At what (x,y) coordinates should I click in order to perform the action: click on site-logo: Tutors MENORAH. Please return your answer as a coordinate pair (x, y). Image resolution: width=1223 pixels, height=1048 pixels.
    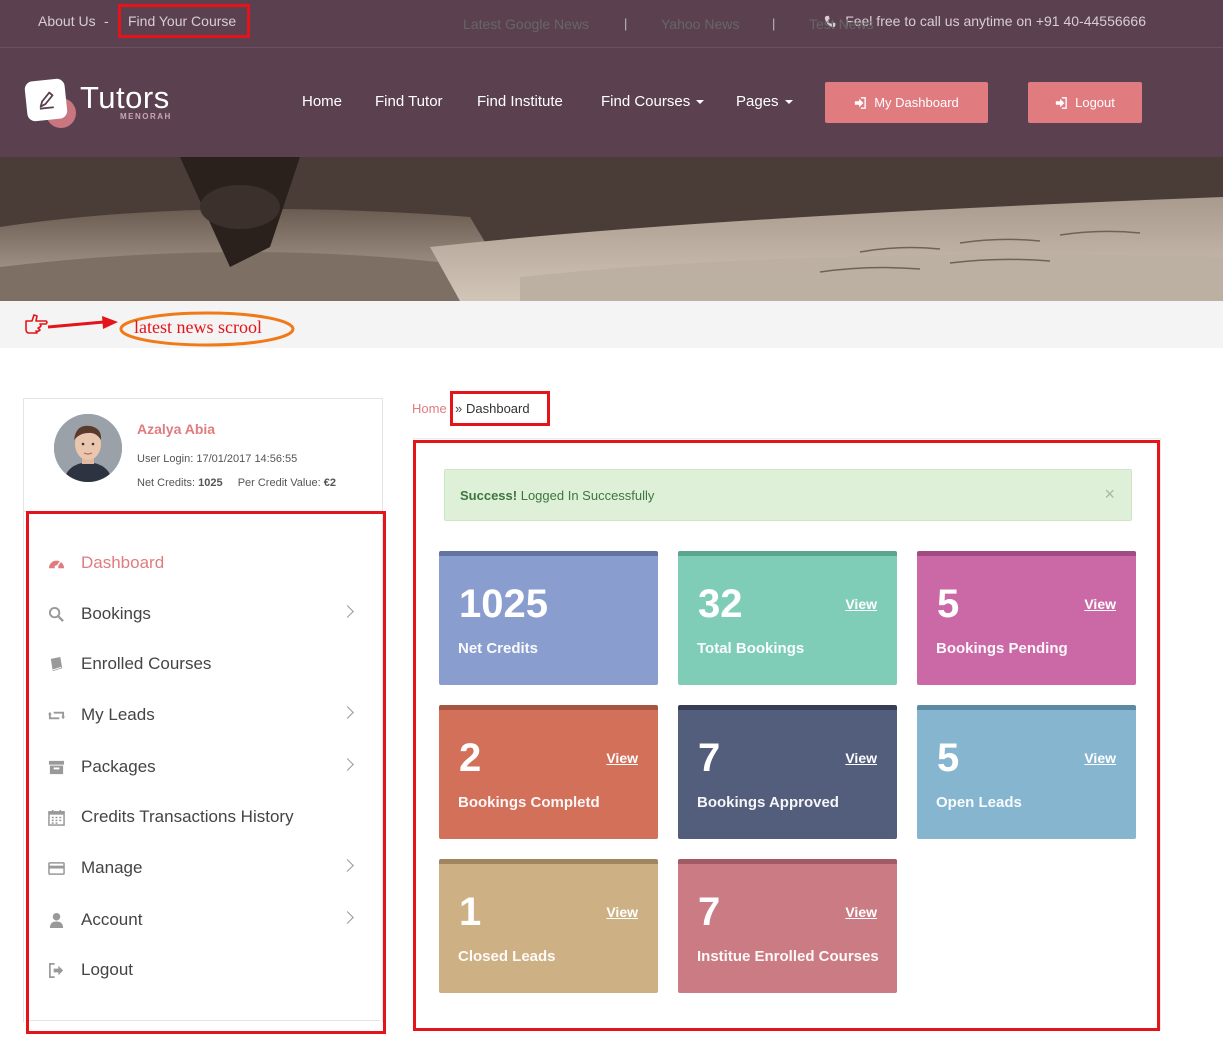
    Looking at the image, I should click on (104, 104).